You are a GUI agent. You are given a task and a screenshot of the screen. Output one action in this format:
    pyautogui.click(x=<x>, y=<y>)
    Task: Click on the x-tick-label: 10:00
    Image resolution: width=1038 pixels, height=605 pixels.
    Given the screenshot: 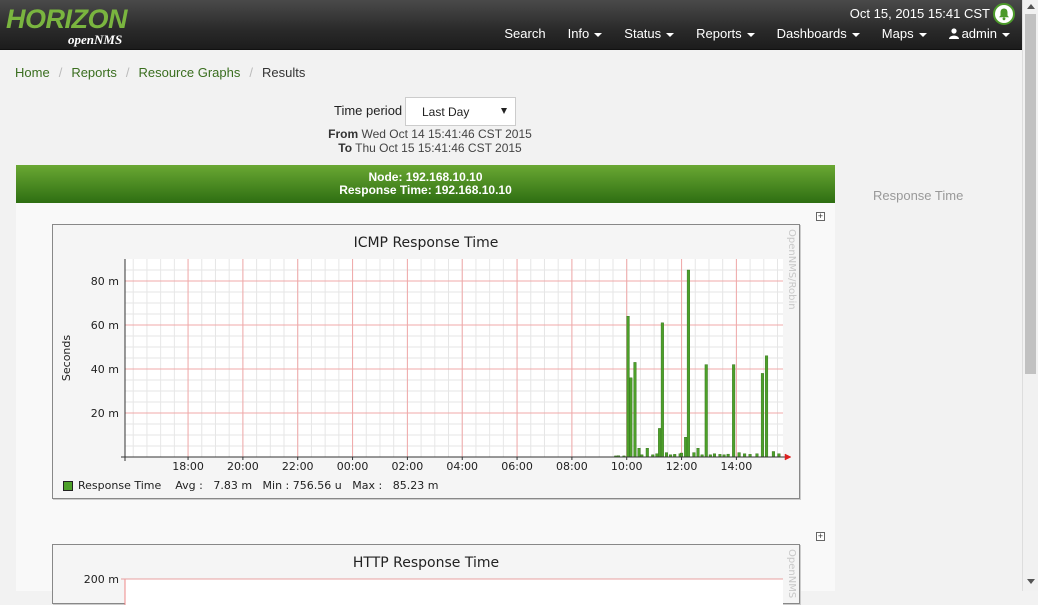 What is the action you would take?
    pyautogui.click(x=627, y=466)
    